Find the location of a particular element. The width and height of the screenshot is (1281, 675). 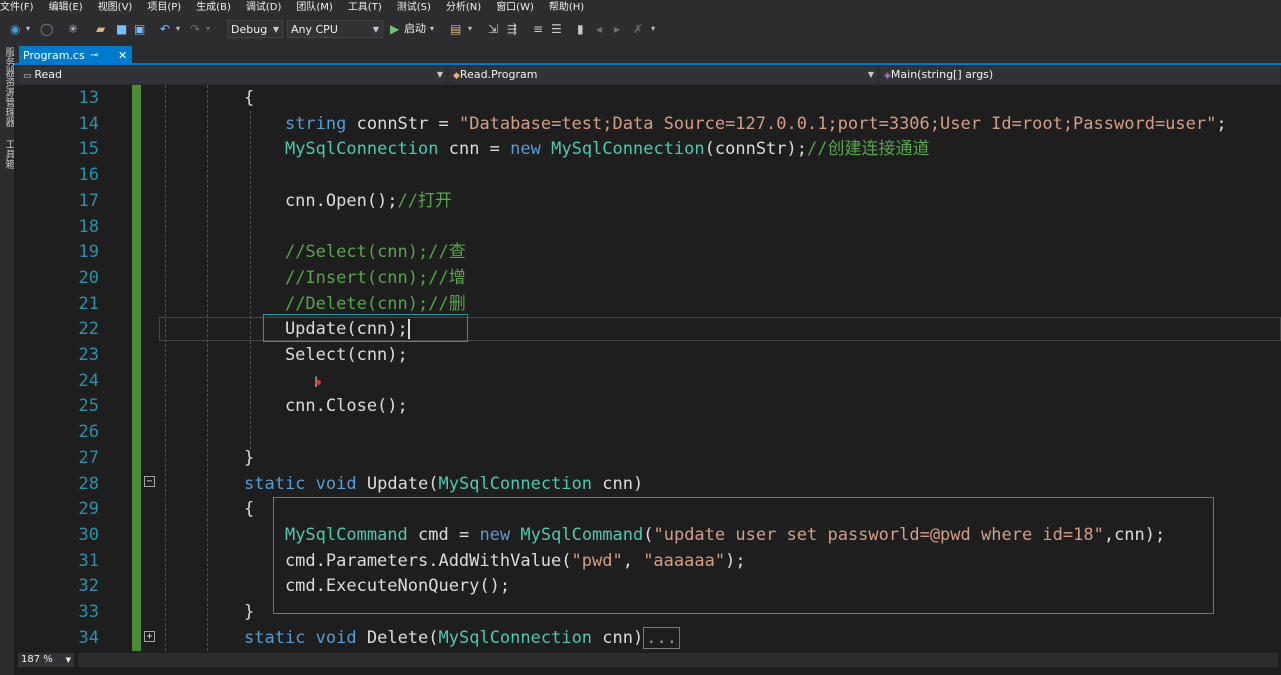

expand-region-icon: + is located at coordinates (149, 636).